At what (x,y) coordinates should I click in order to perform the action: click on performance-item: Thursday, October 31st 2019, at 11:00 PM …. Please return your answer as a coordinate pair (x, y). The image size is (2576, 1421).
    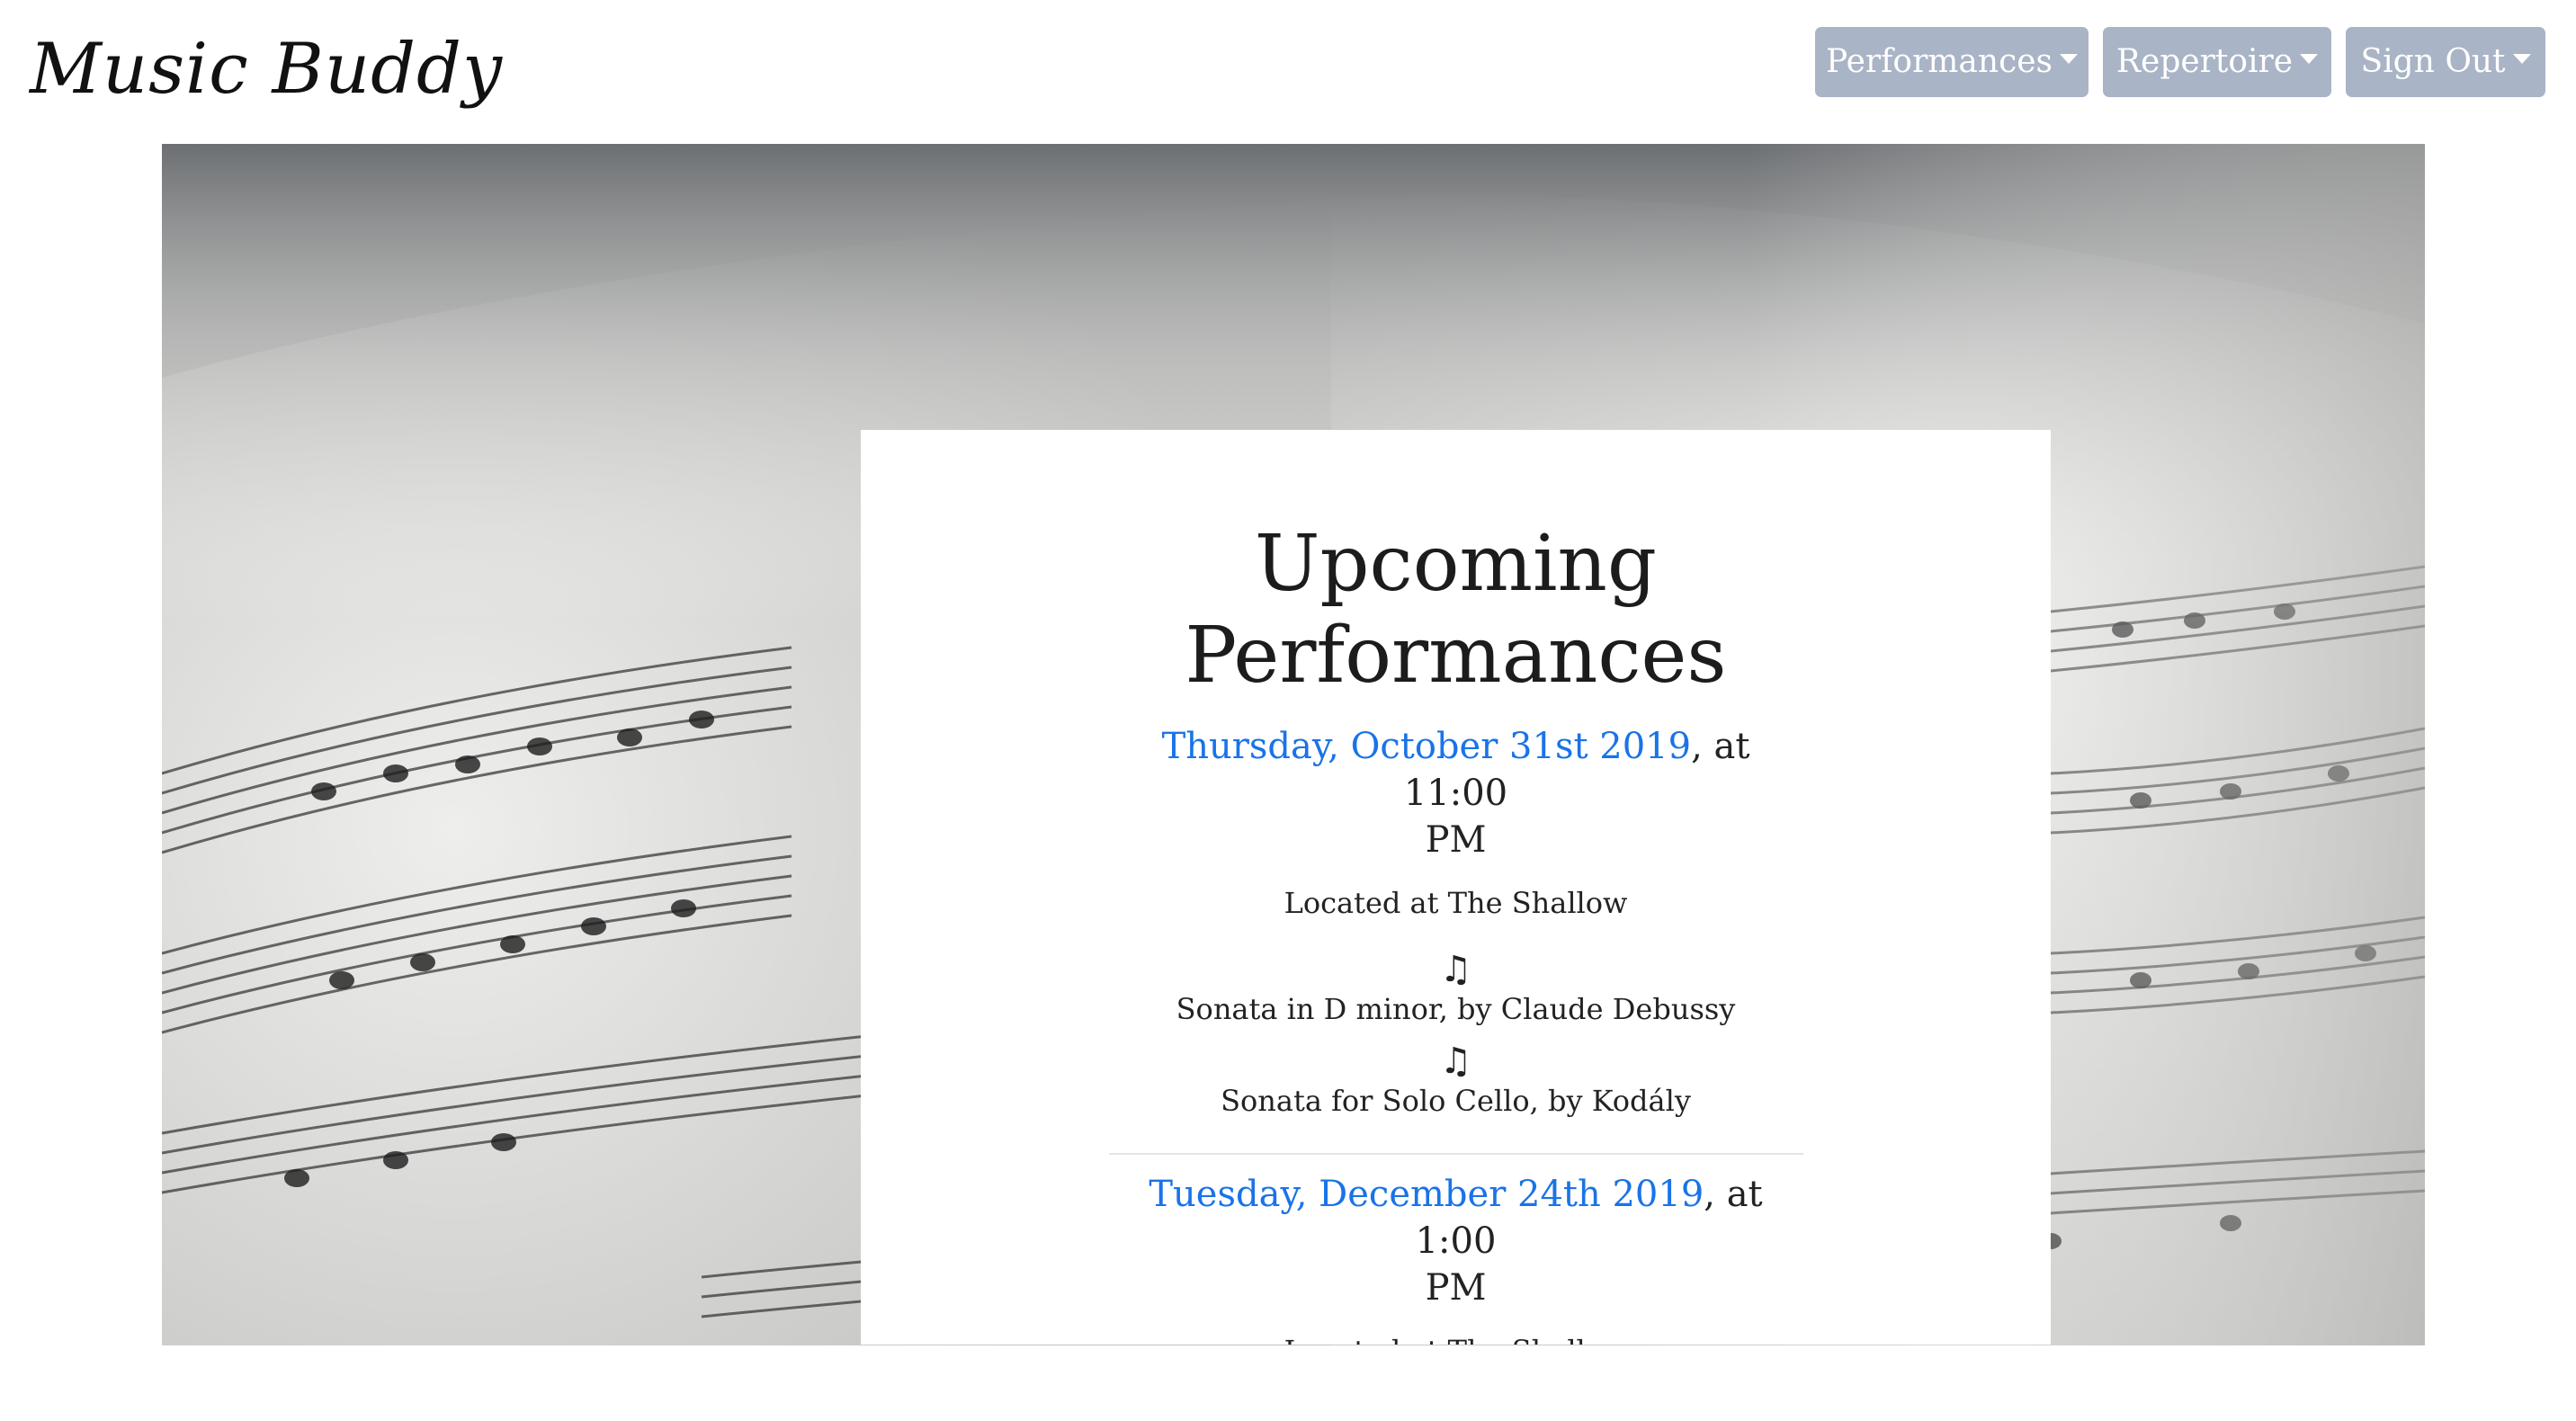
    Looking at the image, I should click on (1456, 921).